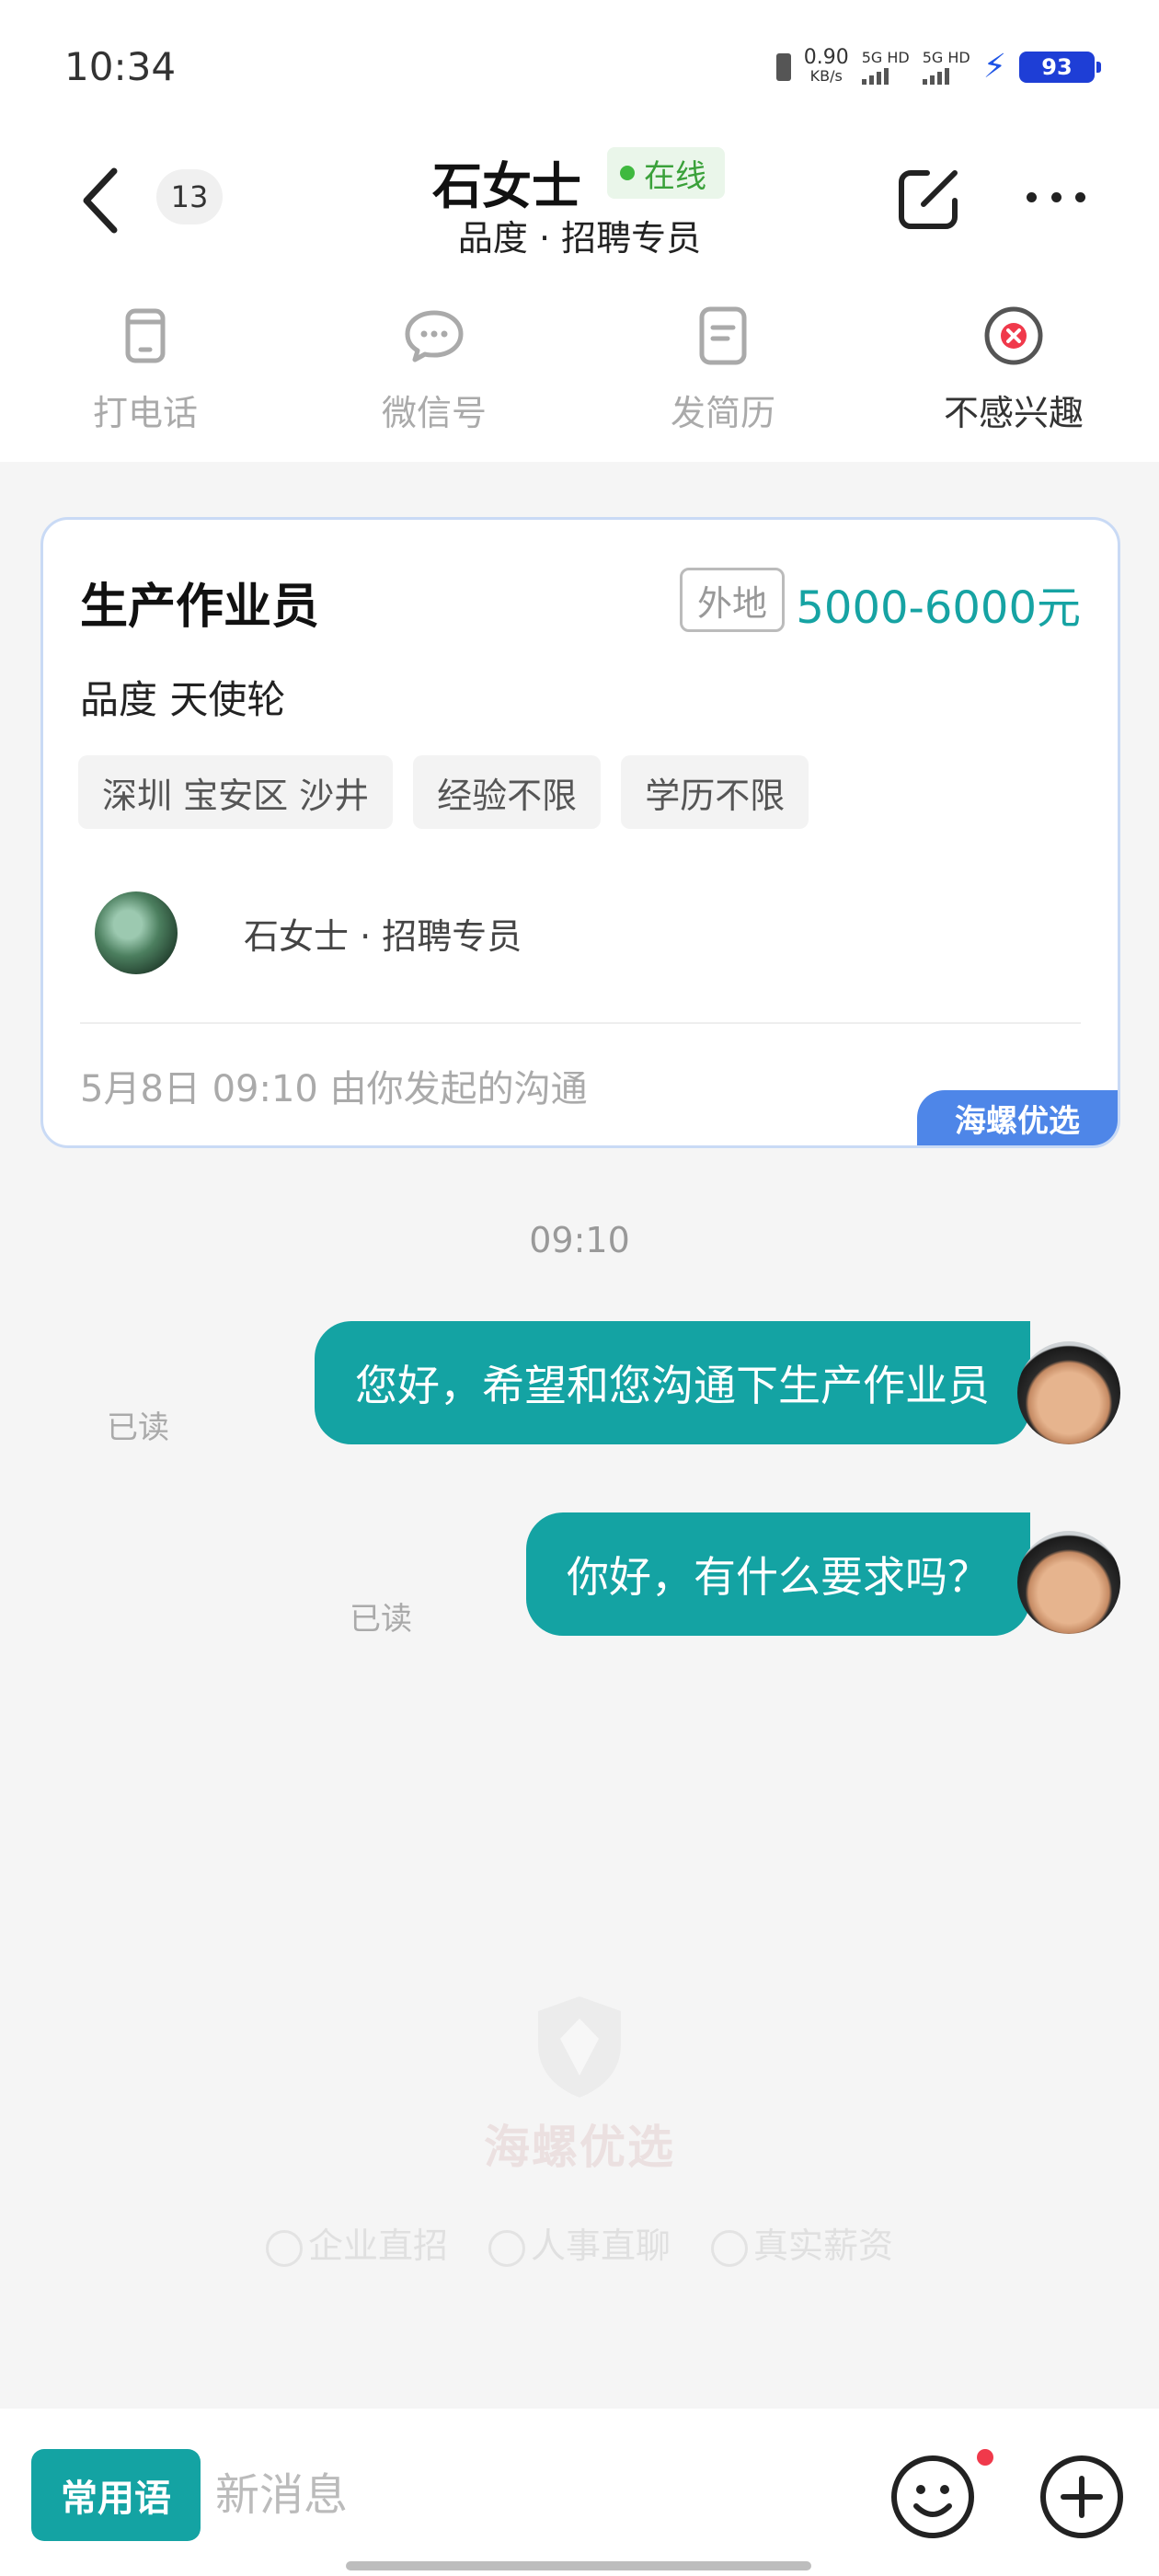 This screenshot has width=1159, height=2576. I want to click on charging-bolt-icon: ⚡, so click(994, 67).